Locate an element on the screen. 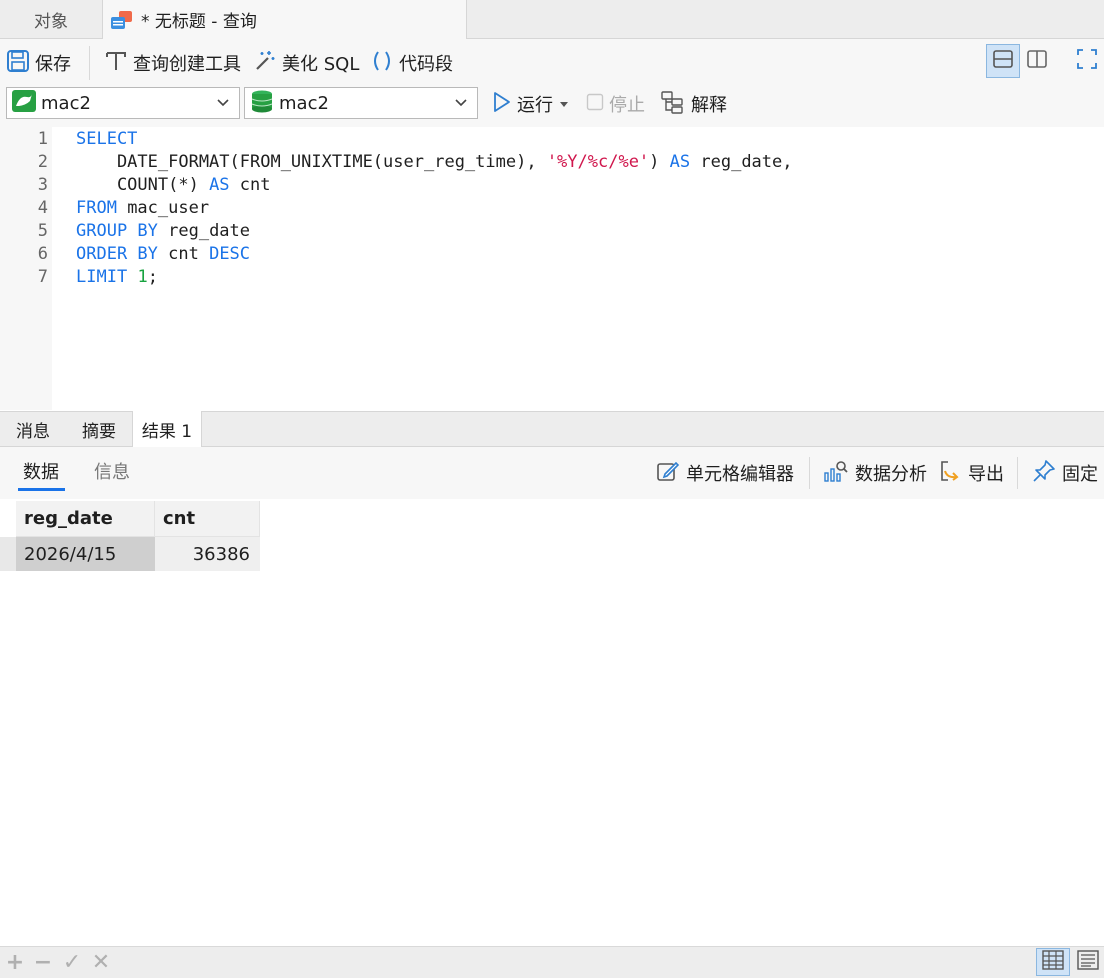 The height and width of the screenshot is (978, 1104). export-button: 导出 is located at coordinates (971, 473).